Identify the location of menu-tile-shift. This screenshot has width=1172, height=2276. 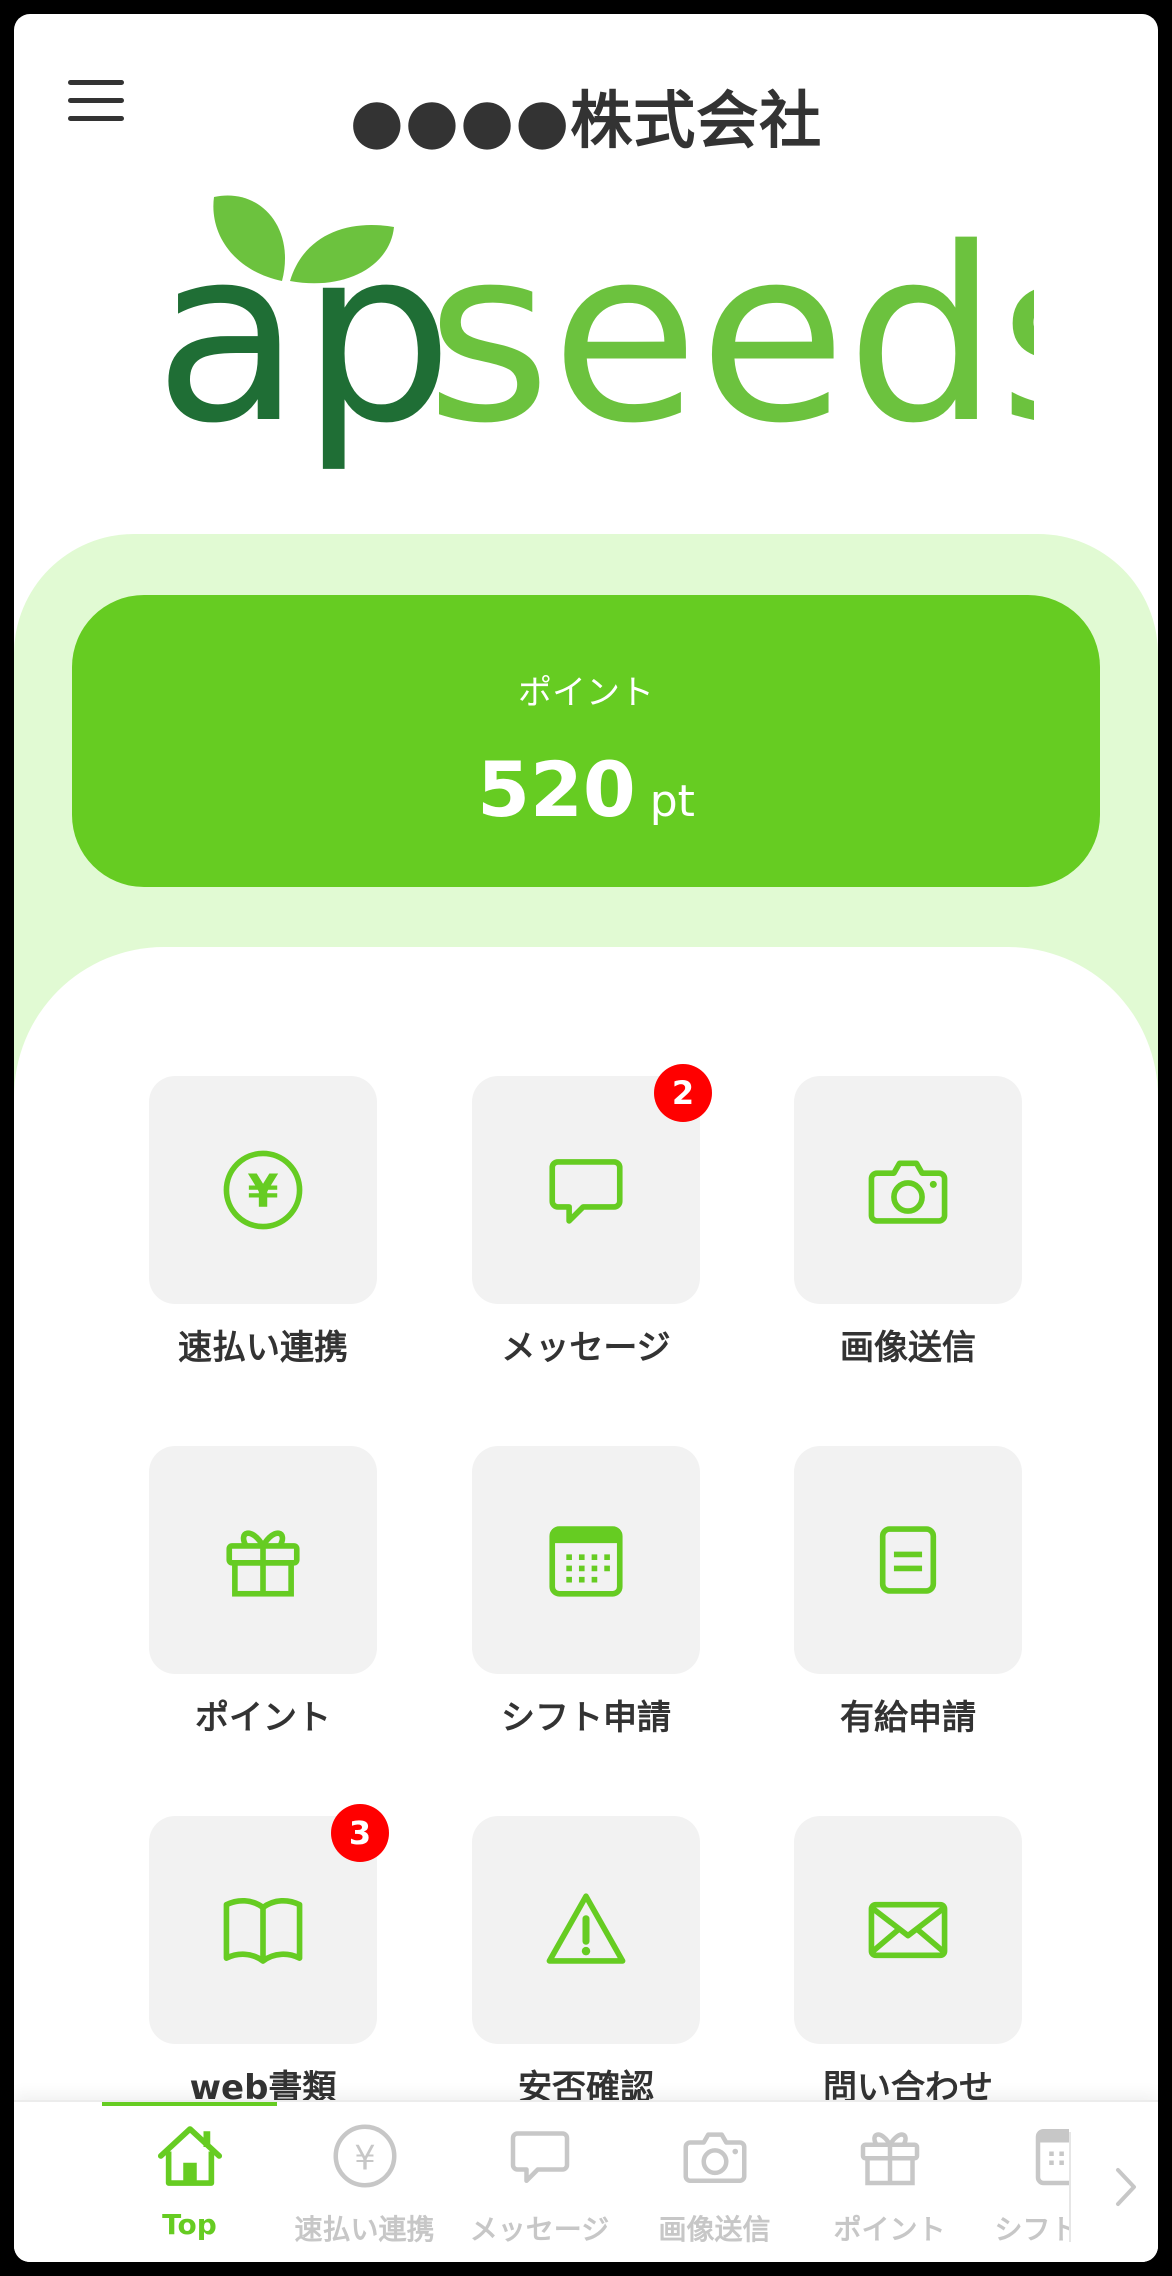
(586, 1560).